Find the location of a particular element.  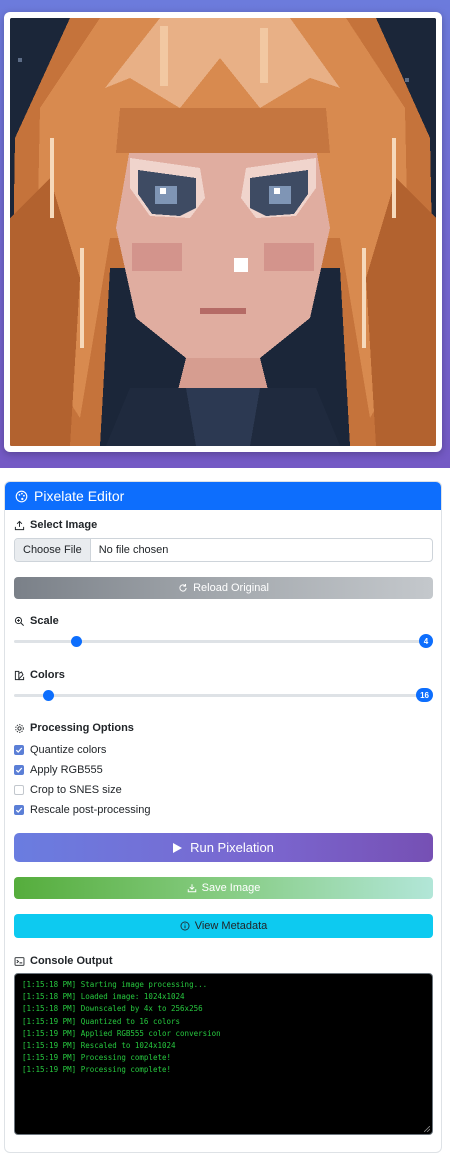

scale-slider: 4 is located at coordinates (223, 641).